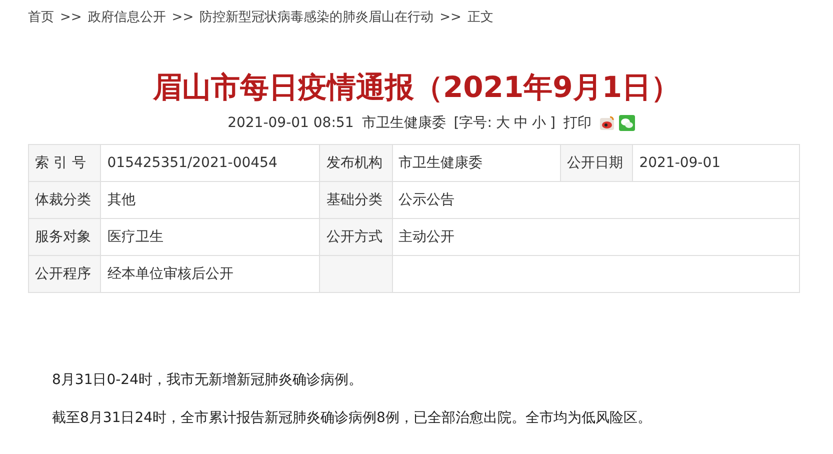  Describe the element at coordinates (356, 163) in the screenshot. I see `field-label: 发布机构` at that location.